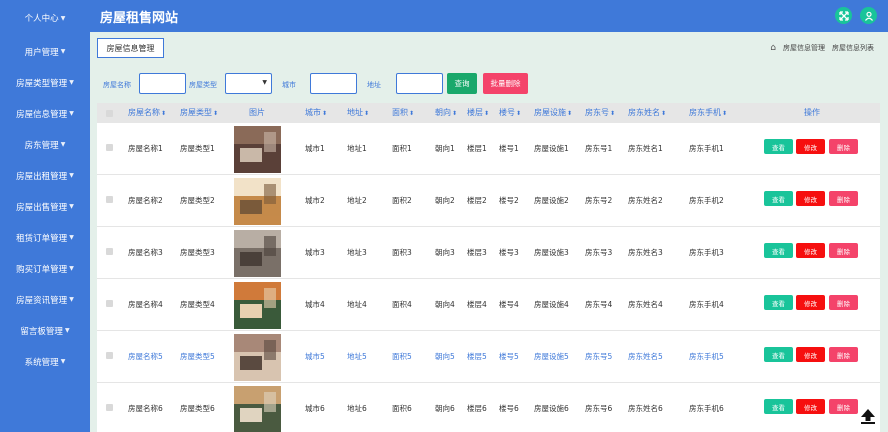 This screenshot has width=888, height=432. I want to click on page-bar: 房屋信息管理 ⌂ 房屋信息管理 房屋信息列表, so click(489, 47).